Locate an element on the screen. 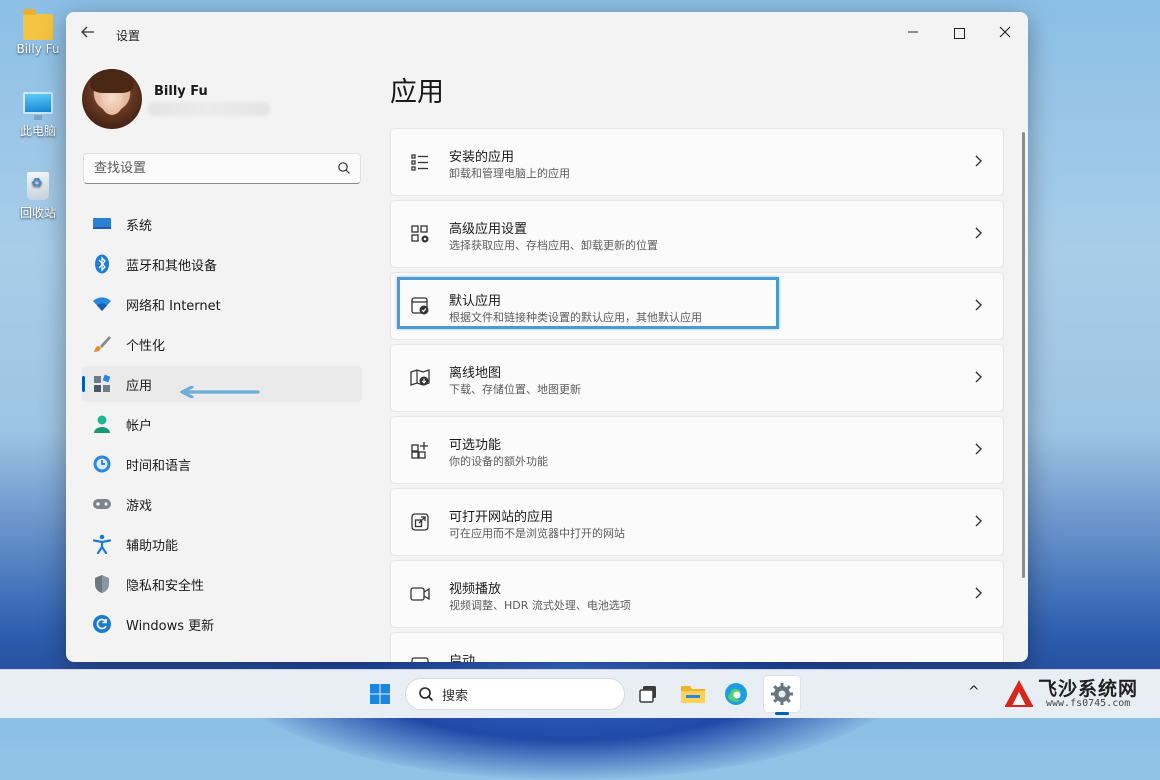 The width and height of the screenshot is (1160, 780). sidebar-item-label: 网络和 Internet is located at coordinates (173, 306).